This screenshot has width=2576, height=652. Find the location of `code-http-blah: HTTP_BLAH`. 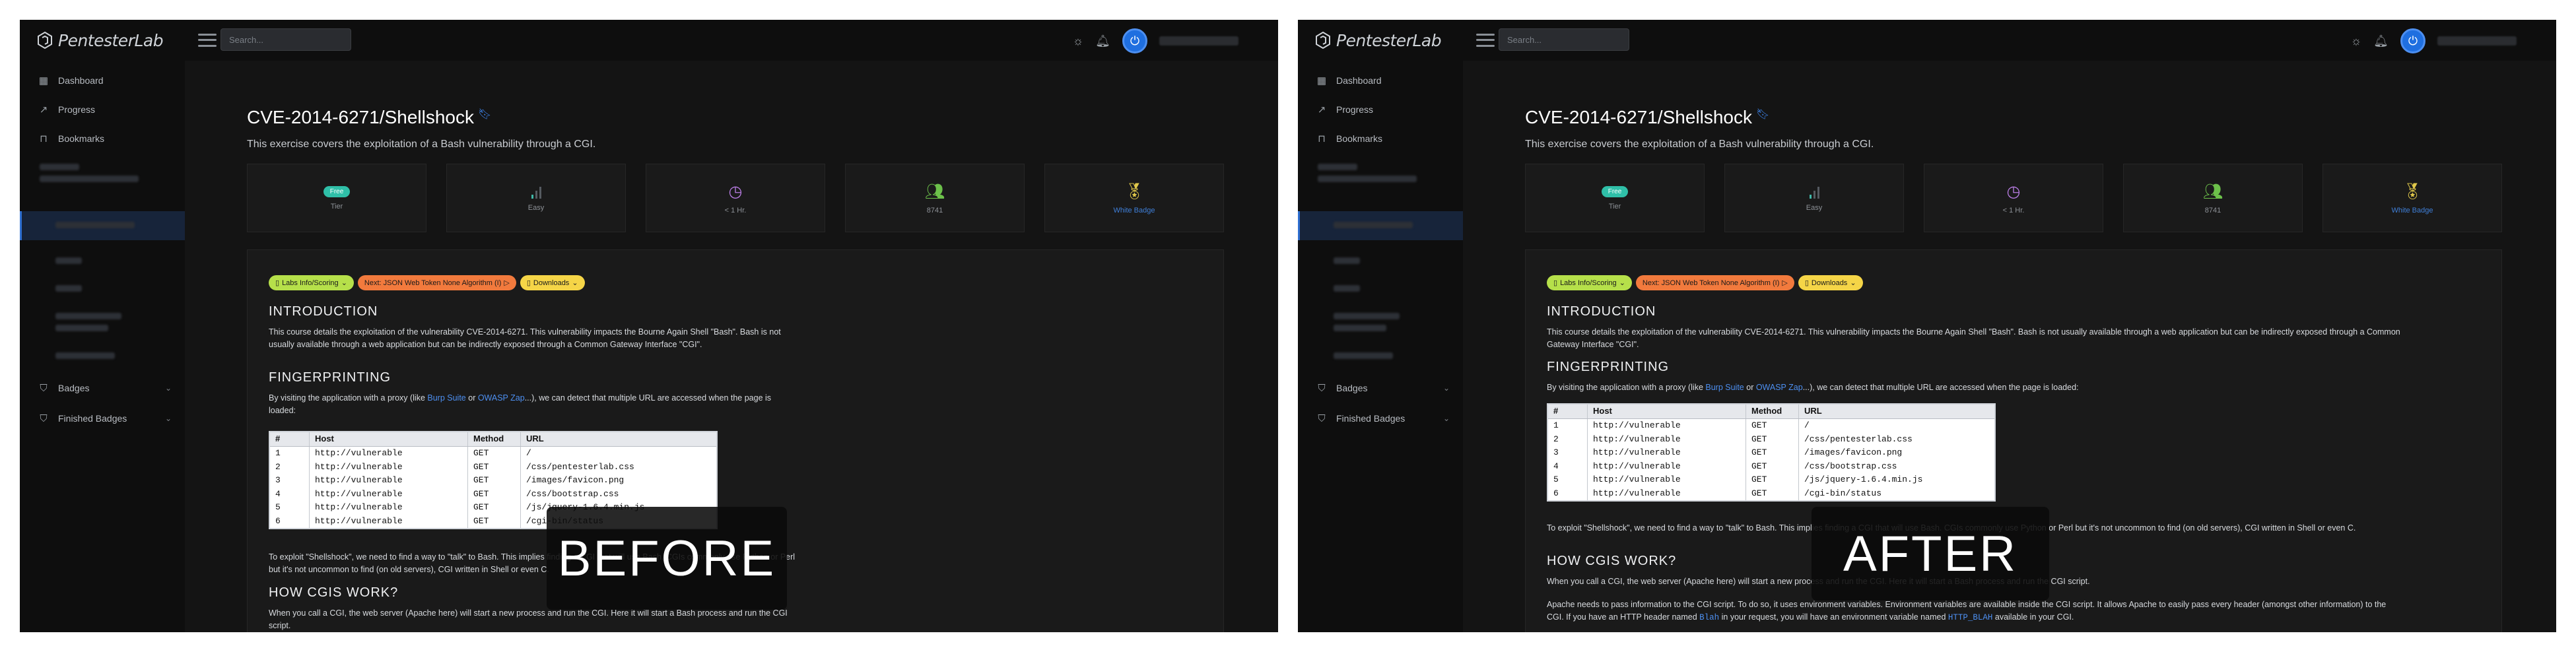

code-http-blah: HTTP_BLAH is located at coordinates (1970, 618).